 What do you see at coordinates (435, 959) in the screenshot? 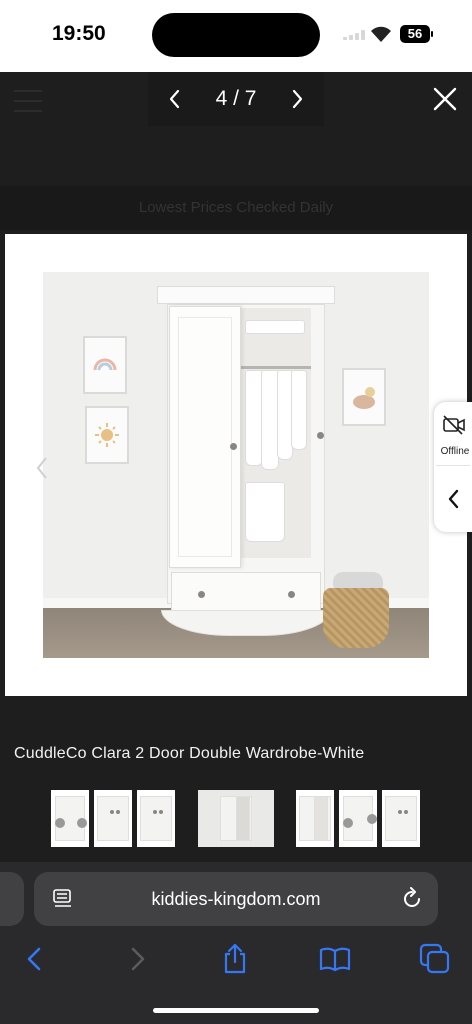
I see `tabs-icon` at bounding box center [435, 959].